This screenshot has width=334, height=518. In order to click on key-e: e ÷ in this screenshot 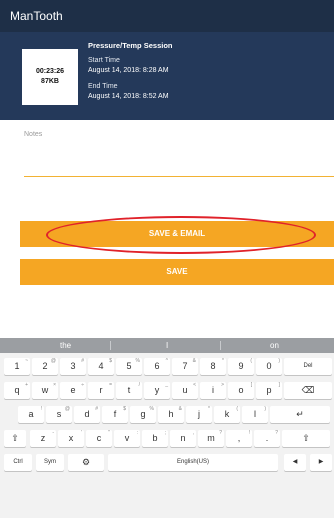, I will do `click(73, 390)`.